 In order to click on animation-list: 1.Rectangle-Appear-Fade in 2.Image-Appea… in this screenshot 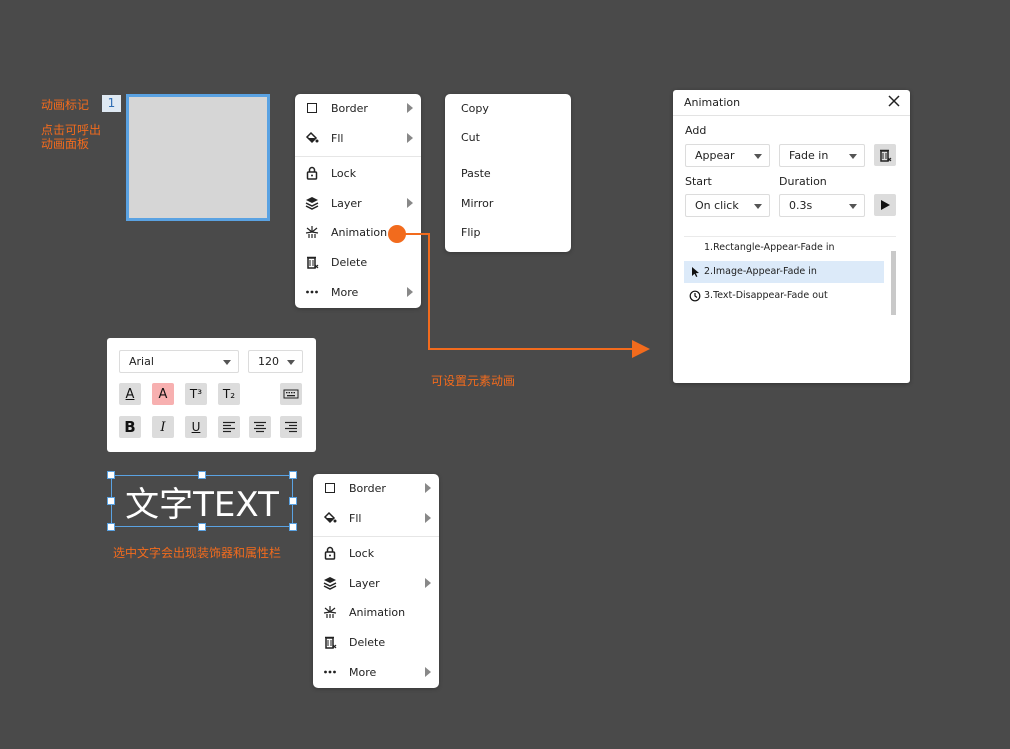, I will do `click(790, 303)`.